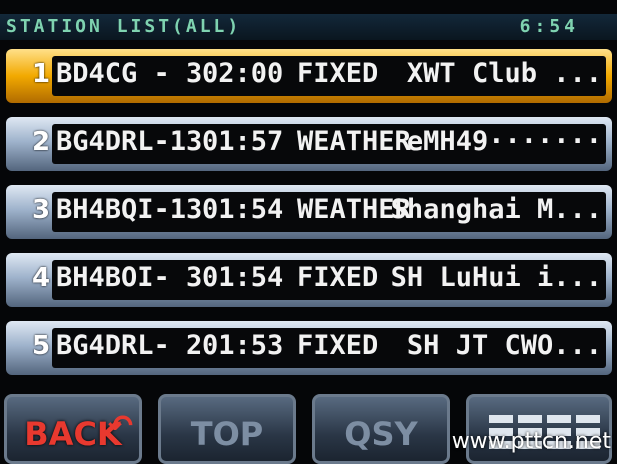 The width and height of the screenshot is (617, 464). I want to click on station-index: 2, so click(41, 142).